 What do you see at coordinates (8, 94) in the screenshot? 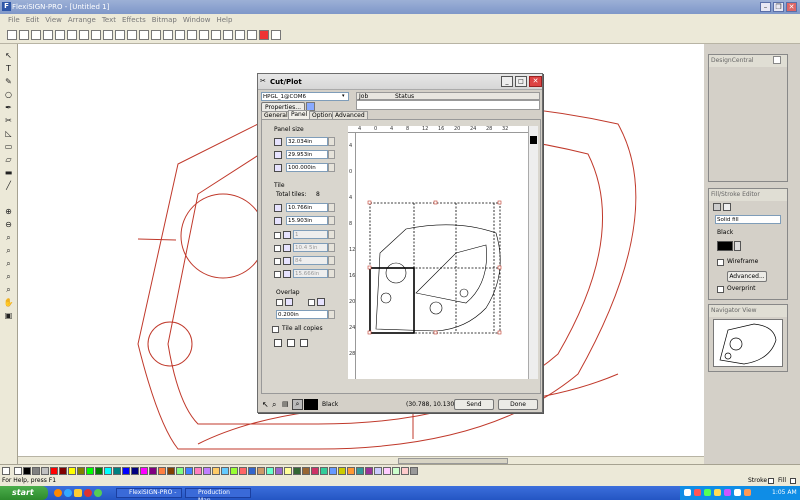
I see `ellipse-tool-icon: ○` at bounding box center [8, 94].